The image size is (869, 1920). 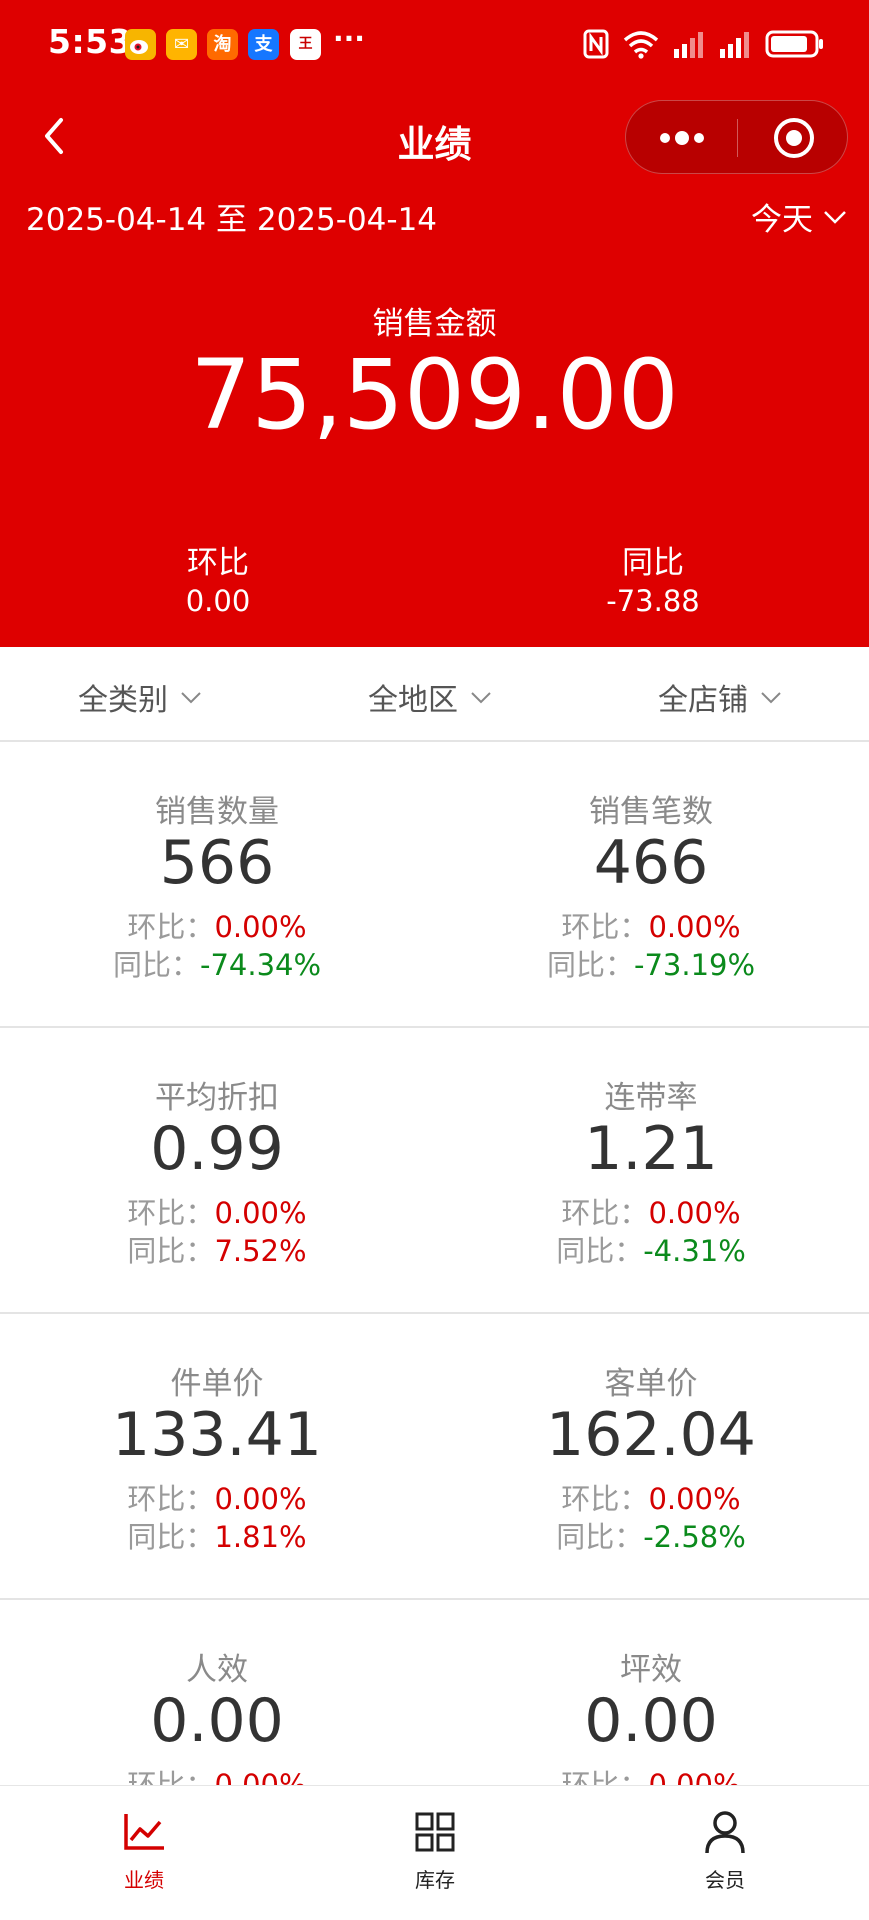 What do you see at coordinates (725, 1880) in the screenshot?
I see `tab-label: 会员` at bounding box center [725, 1880].